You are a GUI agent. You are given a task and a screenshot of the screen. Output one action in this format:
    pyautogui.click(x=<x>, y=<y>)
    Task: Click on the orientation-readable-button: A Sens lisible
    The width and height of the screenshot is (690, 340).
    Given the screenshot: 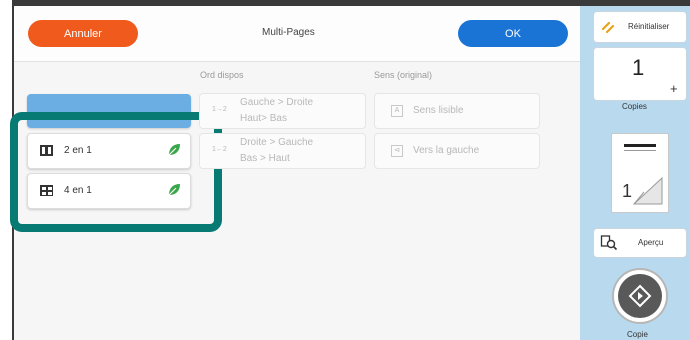 What is the action you would take?
    pyautogui.click(x=457, y=111)
    